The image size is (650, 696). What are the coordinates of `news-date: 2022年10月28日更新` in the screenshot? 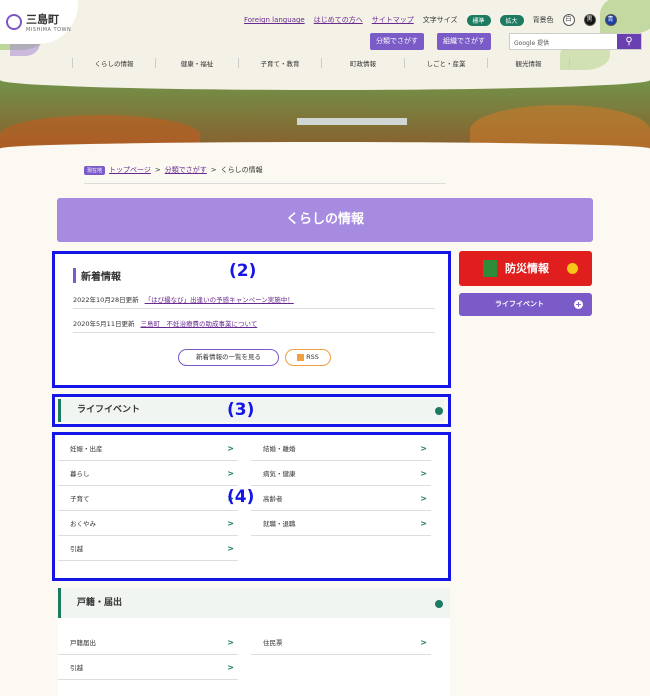 It's located at (106, 299).